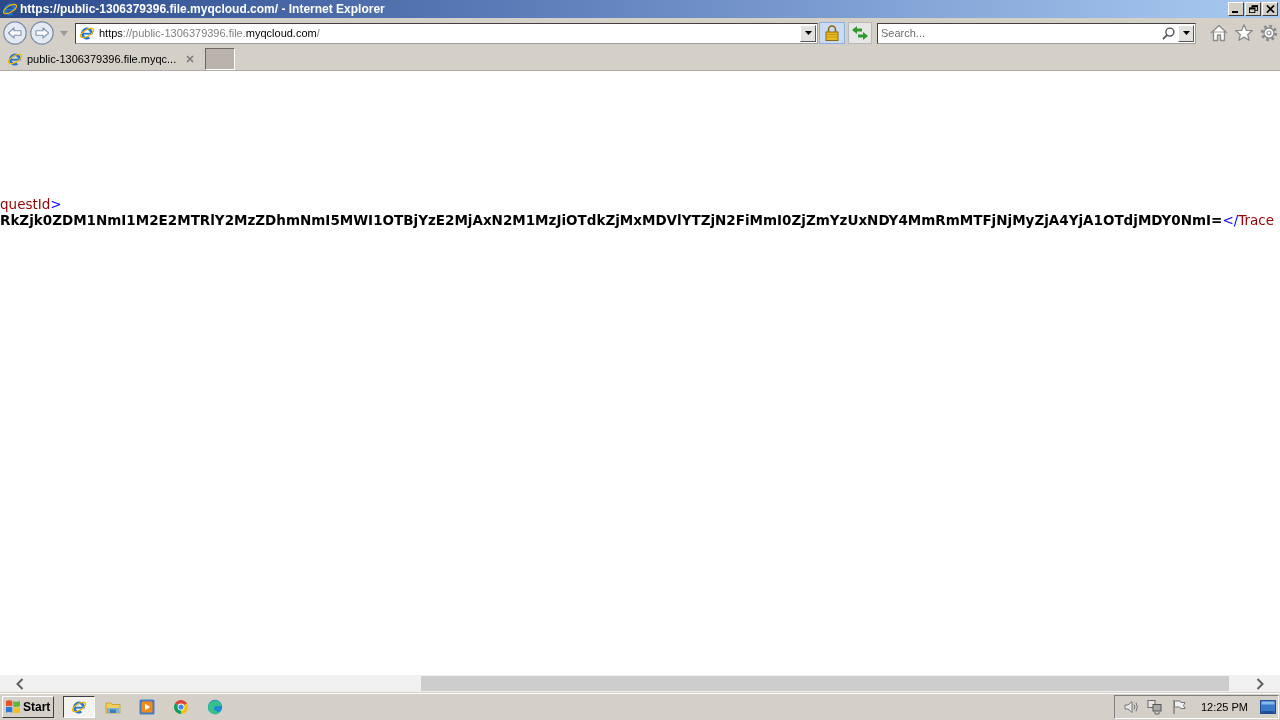  What do you see at coordinates (210, 33) in the screenshot?
I see `url-text: https://public-1306379396.file.myqcloud.com/` at bounding box center [210, 33].